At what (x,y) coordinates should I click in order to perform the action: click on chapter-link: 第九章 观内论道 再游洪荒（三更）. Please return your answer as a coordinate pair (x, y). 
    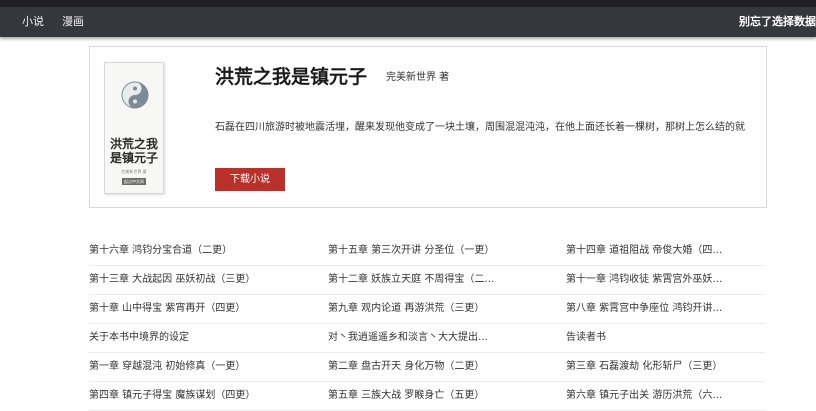
    Looking at the image, I should click on (411, 309).